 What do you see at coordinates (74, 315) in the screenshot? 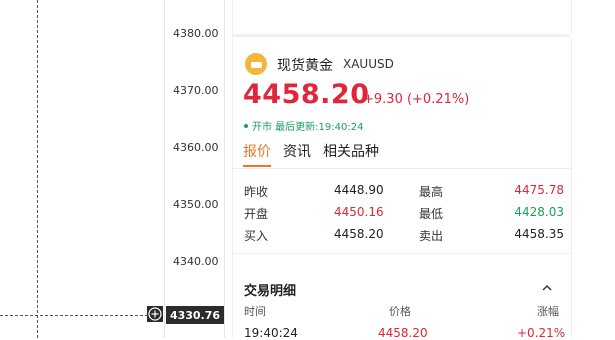
I see `crosshair-horizontal` at bounding box center [74, 315].